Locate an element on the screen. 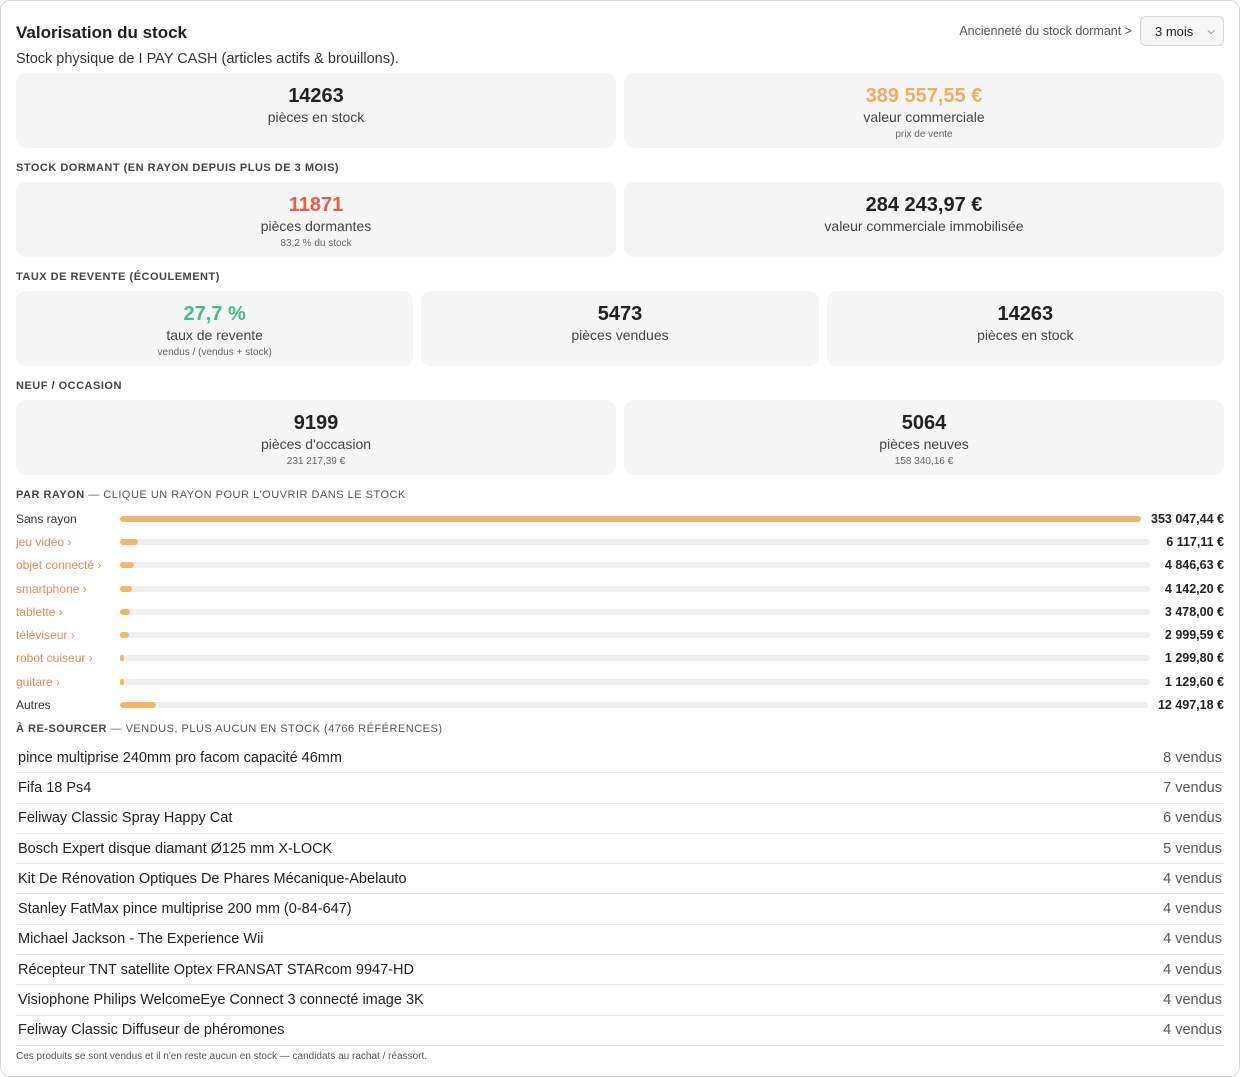 The height and width of the screenshot is (1077, 1240). department-row: tablette › 3 478,00 € is located at coordinates (620, 611).